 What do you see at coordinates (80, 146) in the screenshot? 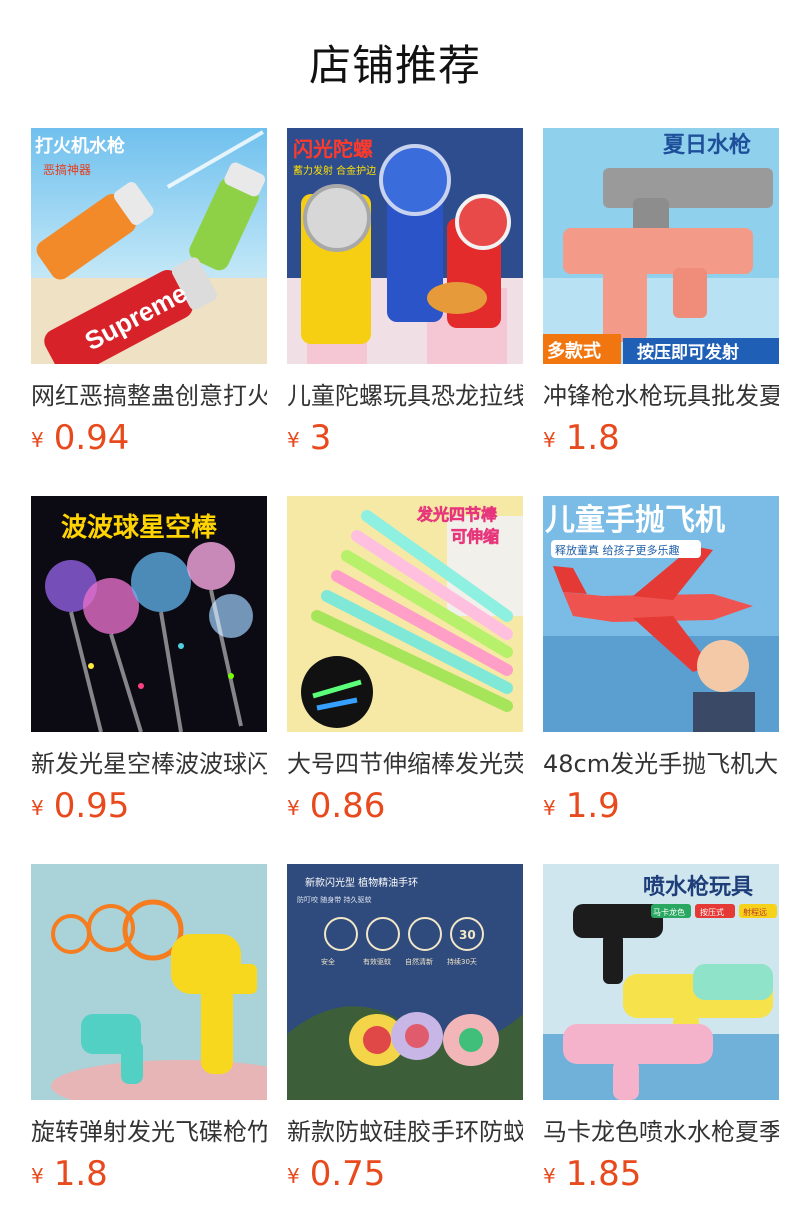
I see `badge-text: 打火机水枪` at bounding box center [80, 146].